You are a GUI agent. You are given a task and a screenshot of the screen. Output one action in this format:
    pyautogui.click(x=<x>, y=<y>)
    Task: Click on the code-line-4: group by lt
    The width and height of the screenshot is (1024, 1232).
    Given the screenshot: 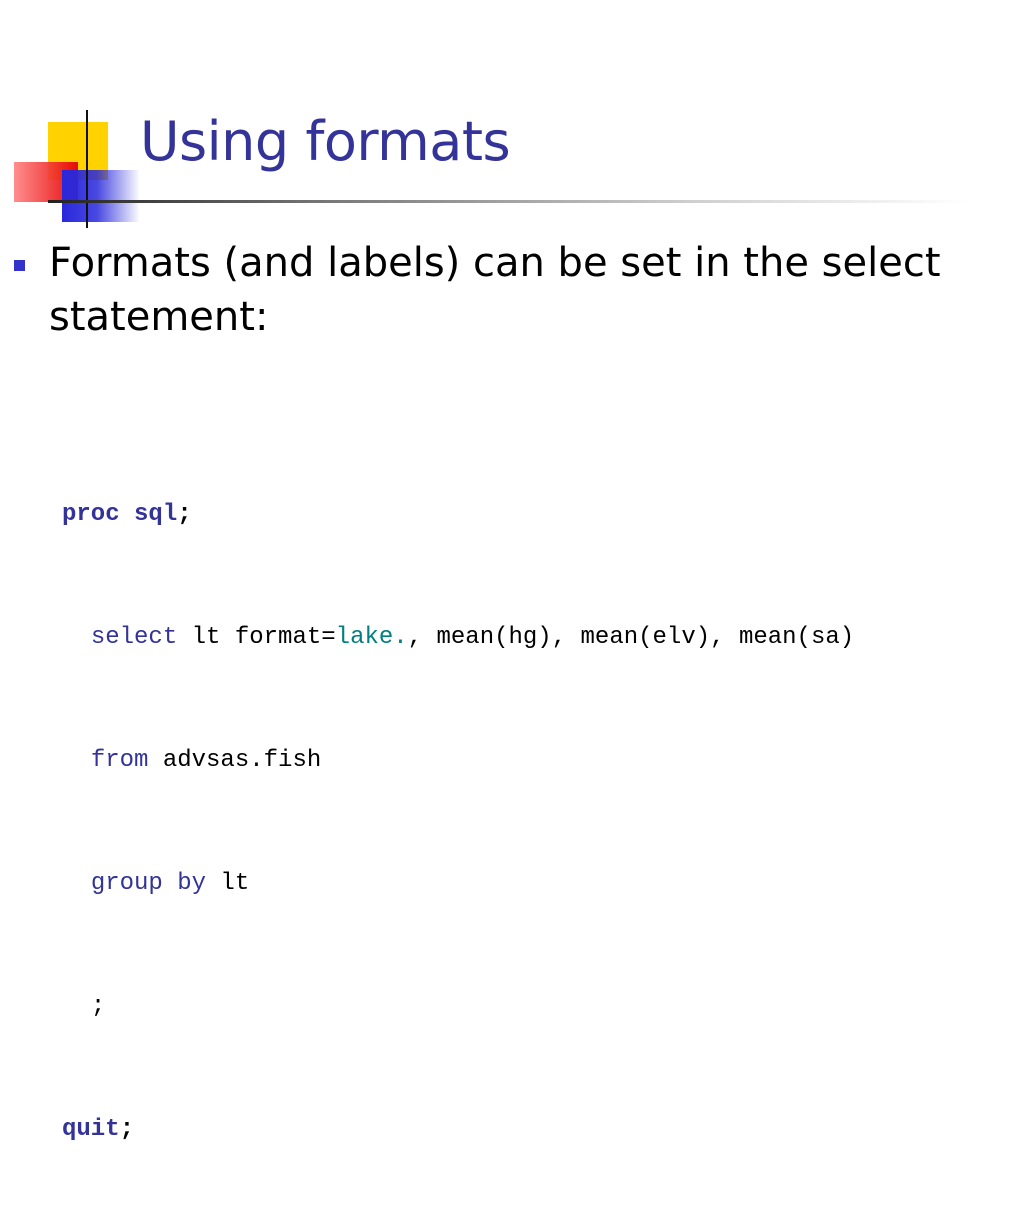 What is the action you would take?
    pyautogui.click(x=458, y=883)
    